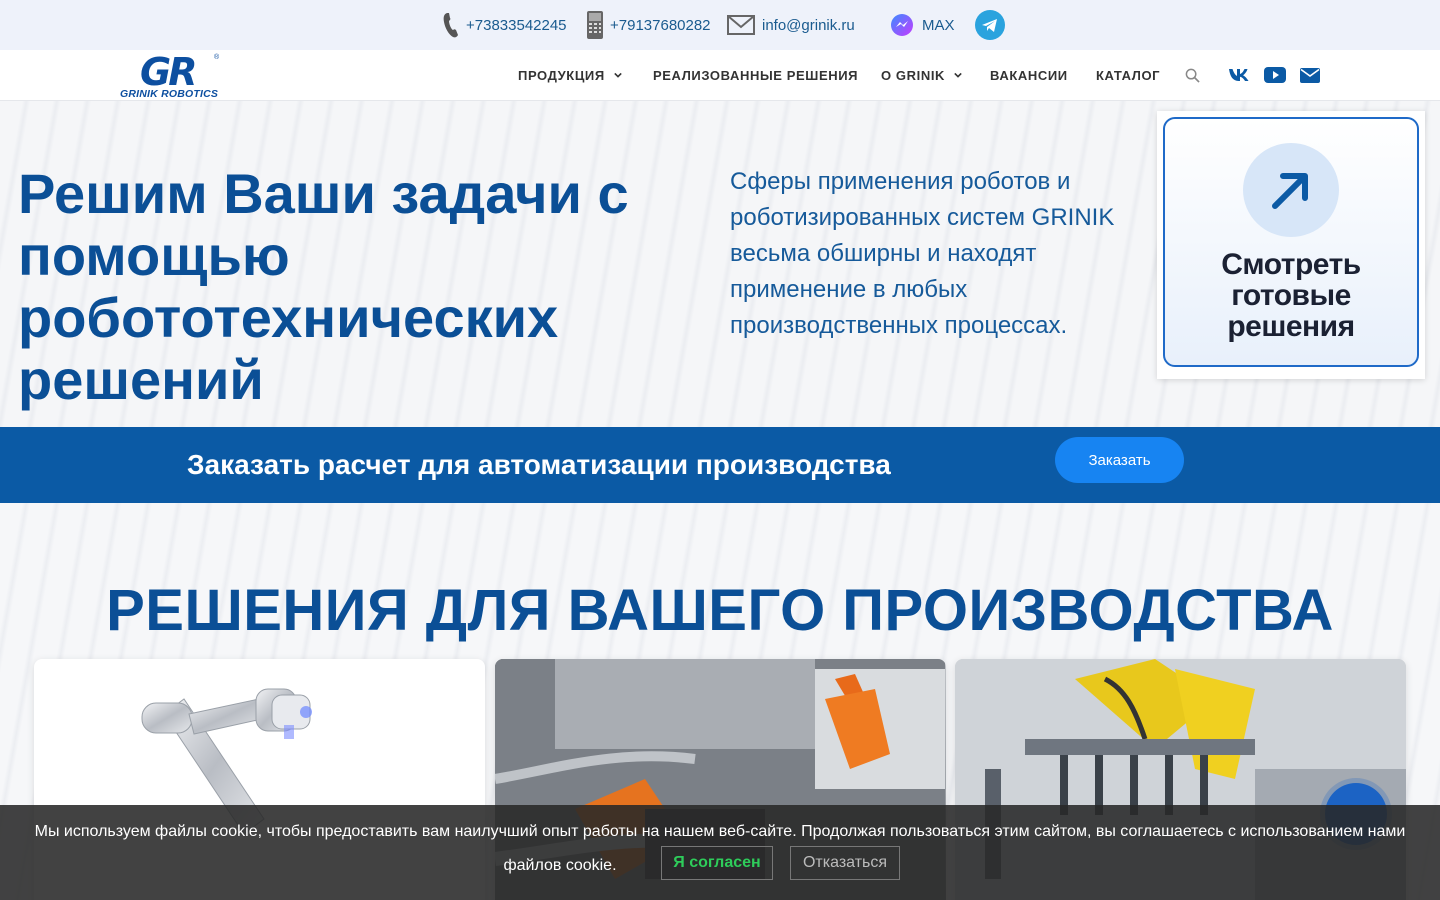 The image size is (1440, 900). I want to click on max-messenger-icon, so click(902, 25).